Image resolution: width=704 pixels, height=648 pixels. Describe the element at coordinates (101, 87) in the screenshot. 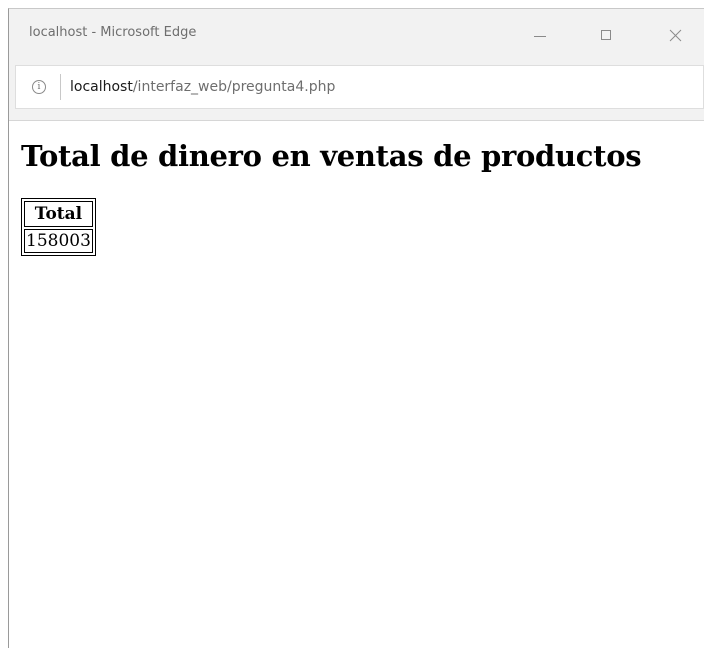

I see `url-host: localhost` at that location.